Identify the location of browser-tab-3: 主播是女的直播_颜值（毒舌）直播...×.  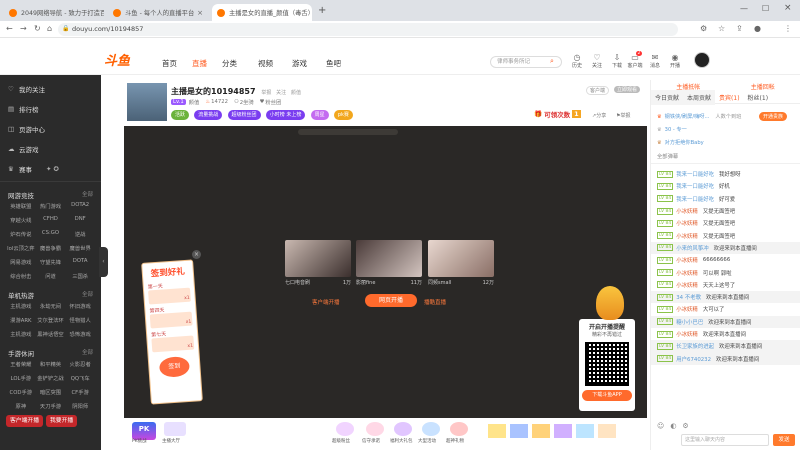
(262, 12).